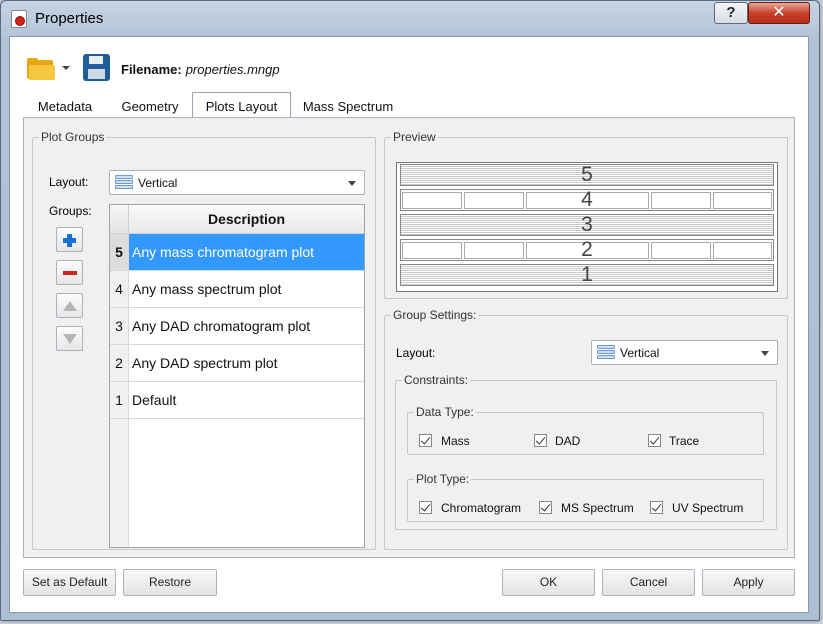  What do you see at coordinates (19, 19) in the screenshot?
I see `app-icon` at bounding box center [19, 19].